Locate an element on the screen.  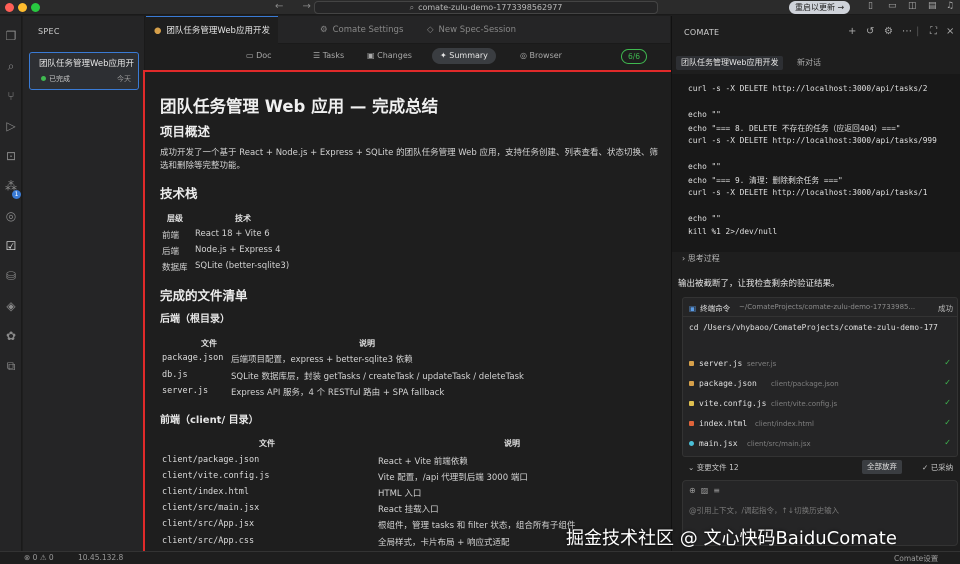
expand-icon: ⛶ is located at coordinates (933, 31).